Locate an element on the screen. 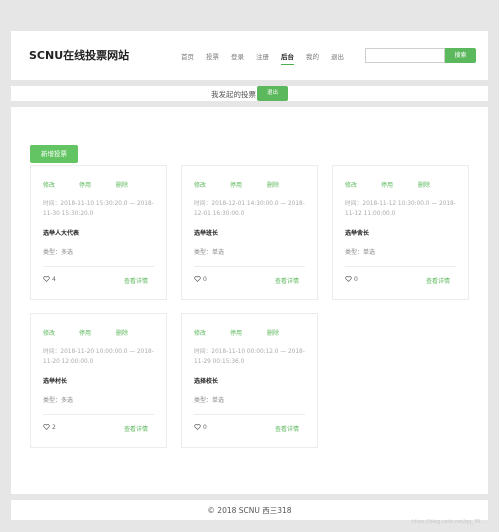 Image resolution: width=499 pixels, height=532 pixels. header-bar: SCNU在线投票网站 首页 投票 登录 注册 后台 我的 退出 搜索 is located at coordinates (249, 55).